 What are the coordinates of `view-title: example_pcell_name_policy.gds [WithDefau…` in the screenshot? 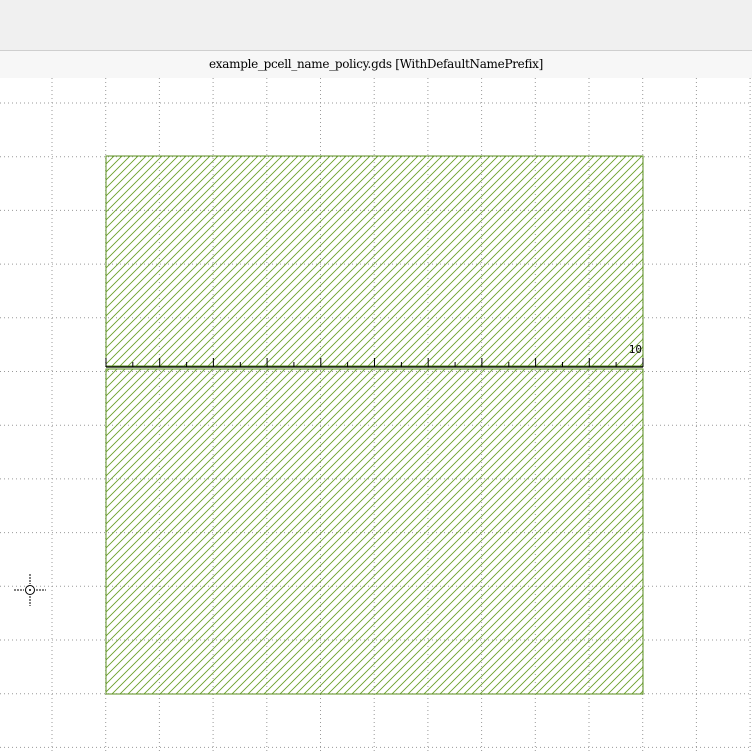 It's located at (376, 64).